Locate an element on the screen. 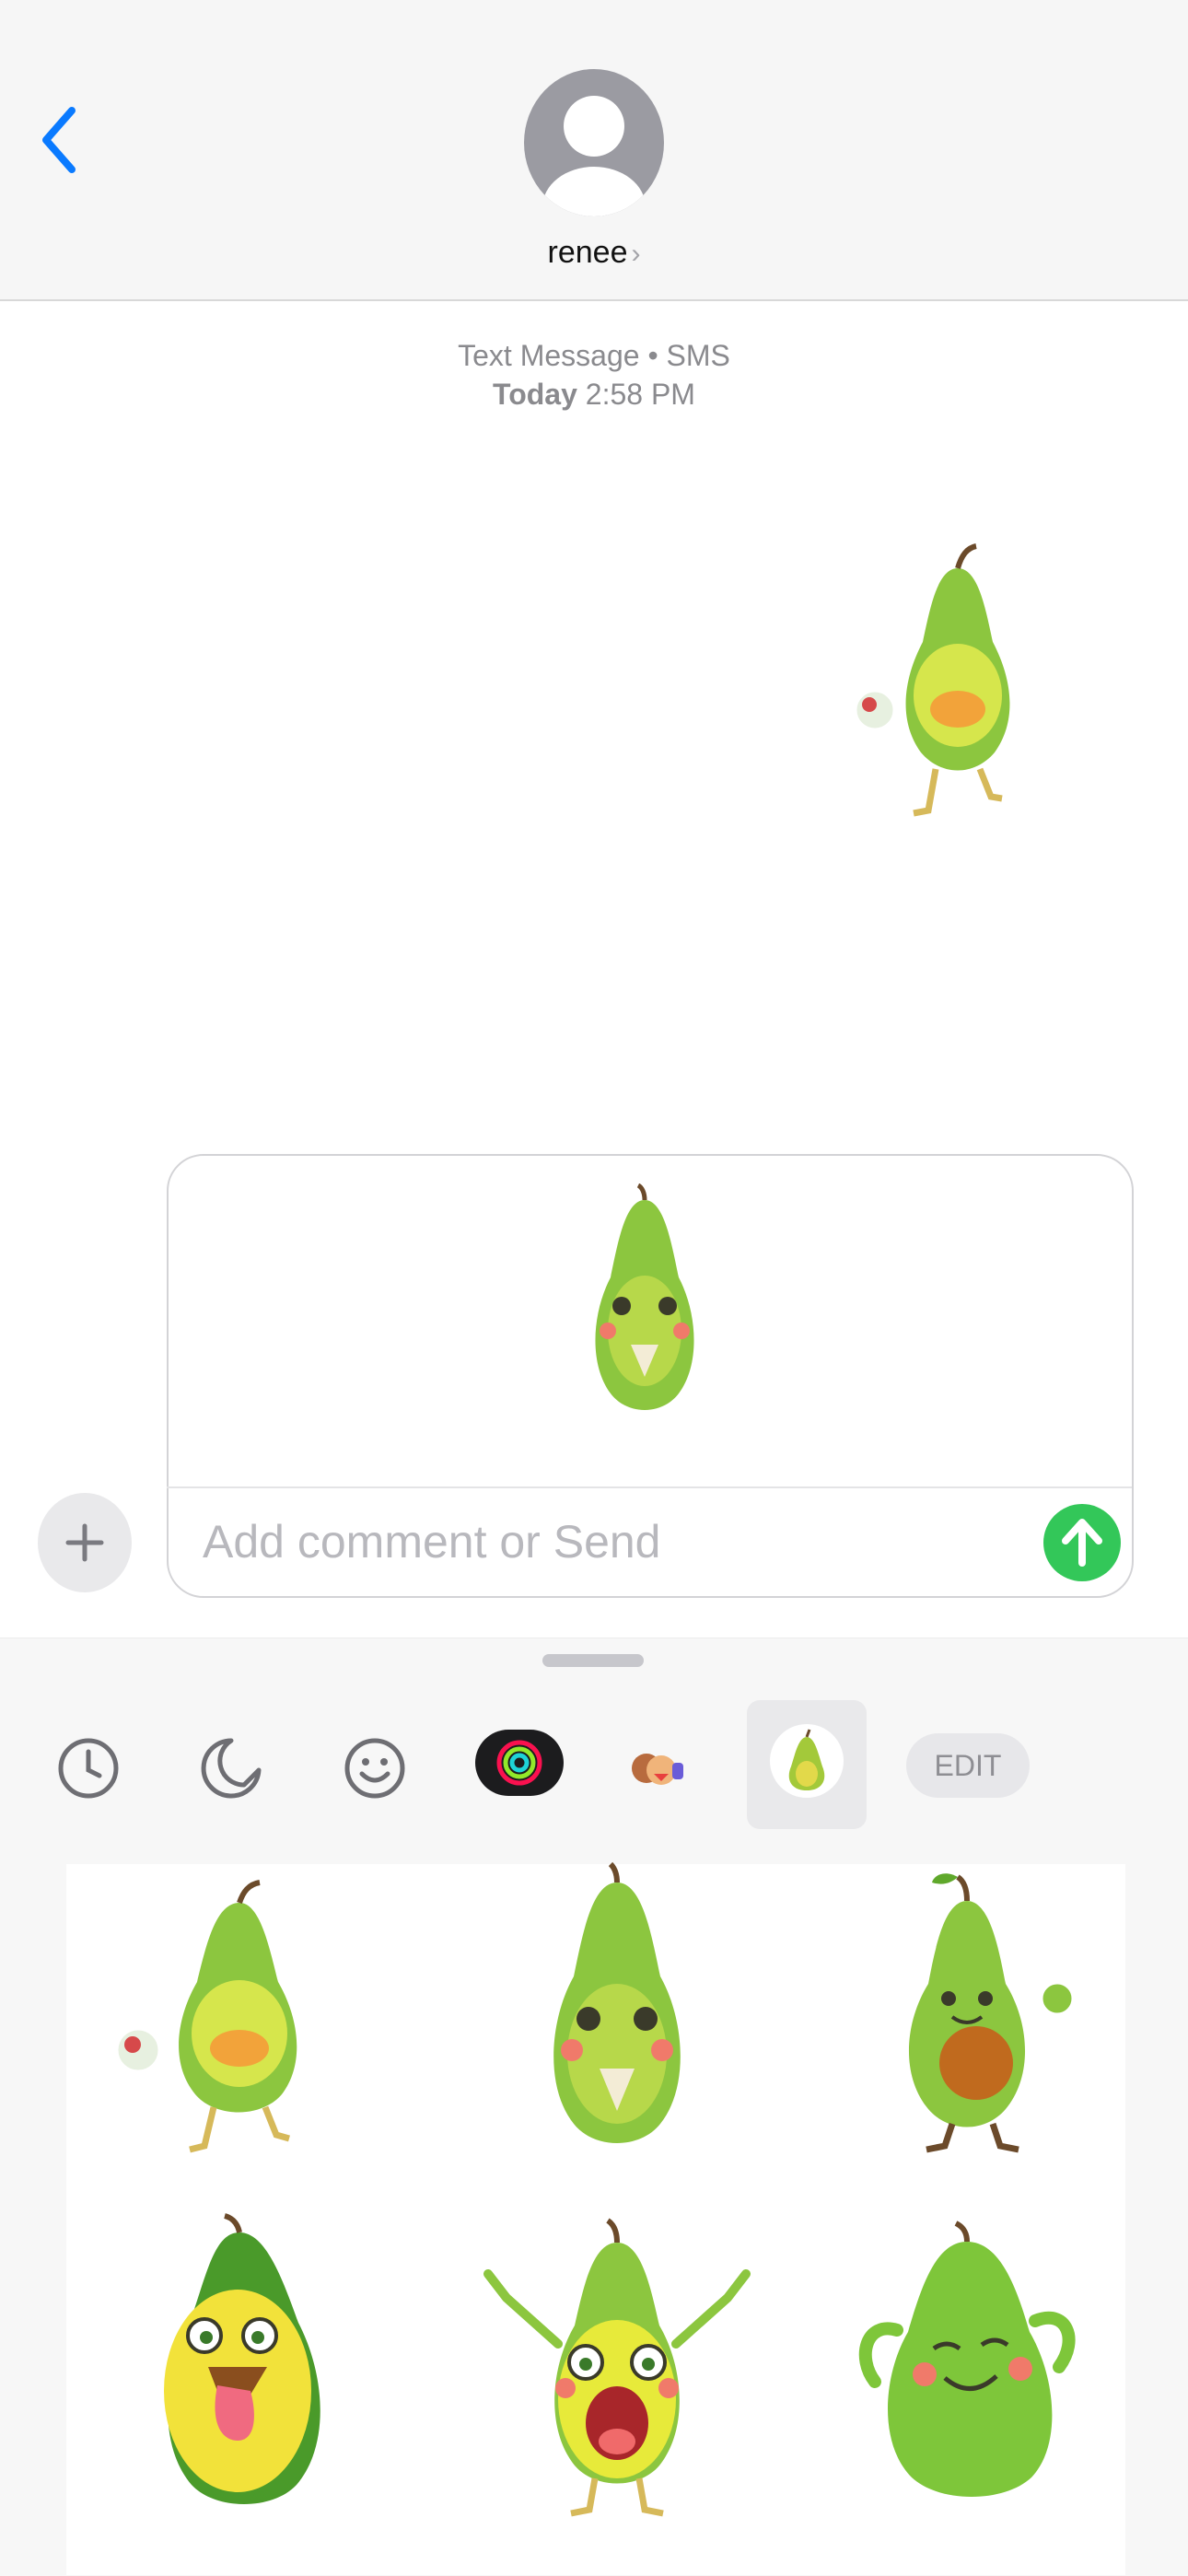 Image resolution: width=1188 pixels, height=2576 pixels. clock-icon is located at coordinates (88, 1768).